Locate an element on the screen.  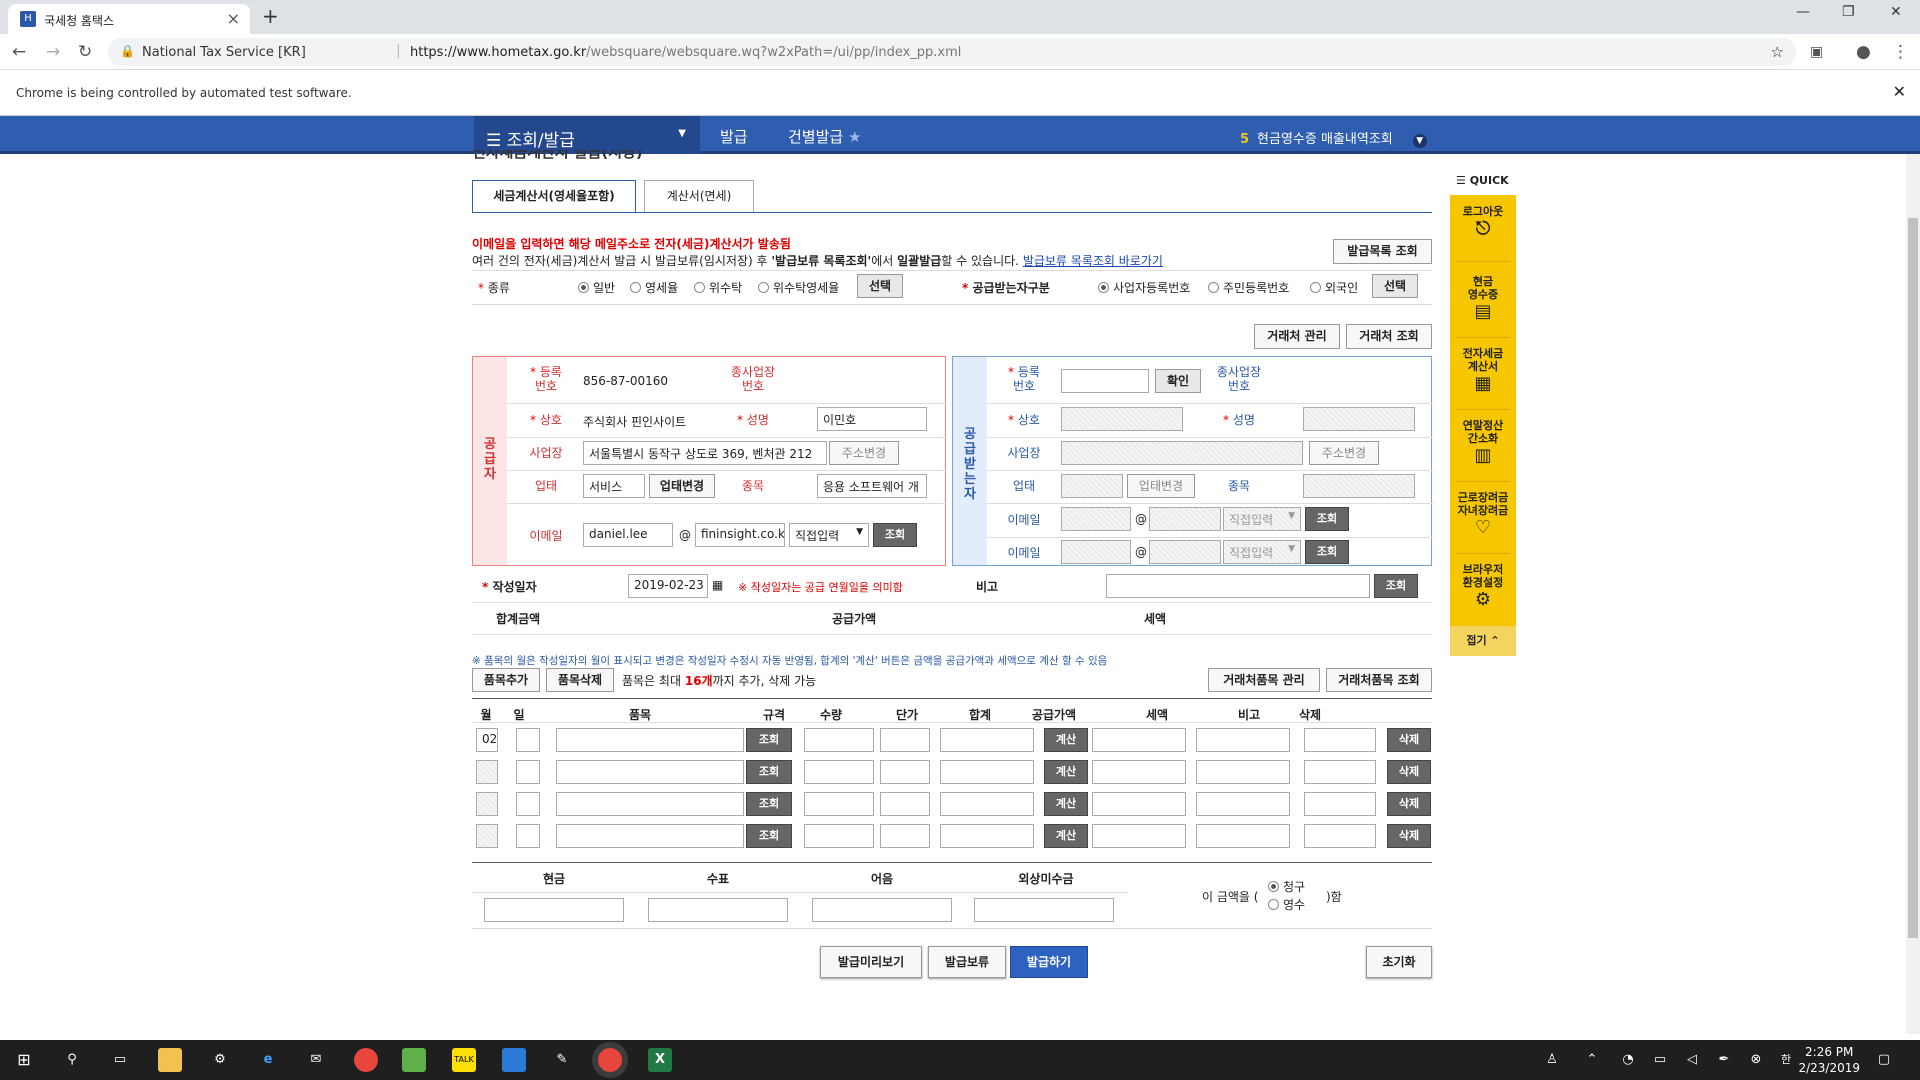
quick-e-tax-invoice: 전자세금 계산서 ▦ is located at coordinates (1483, 370).